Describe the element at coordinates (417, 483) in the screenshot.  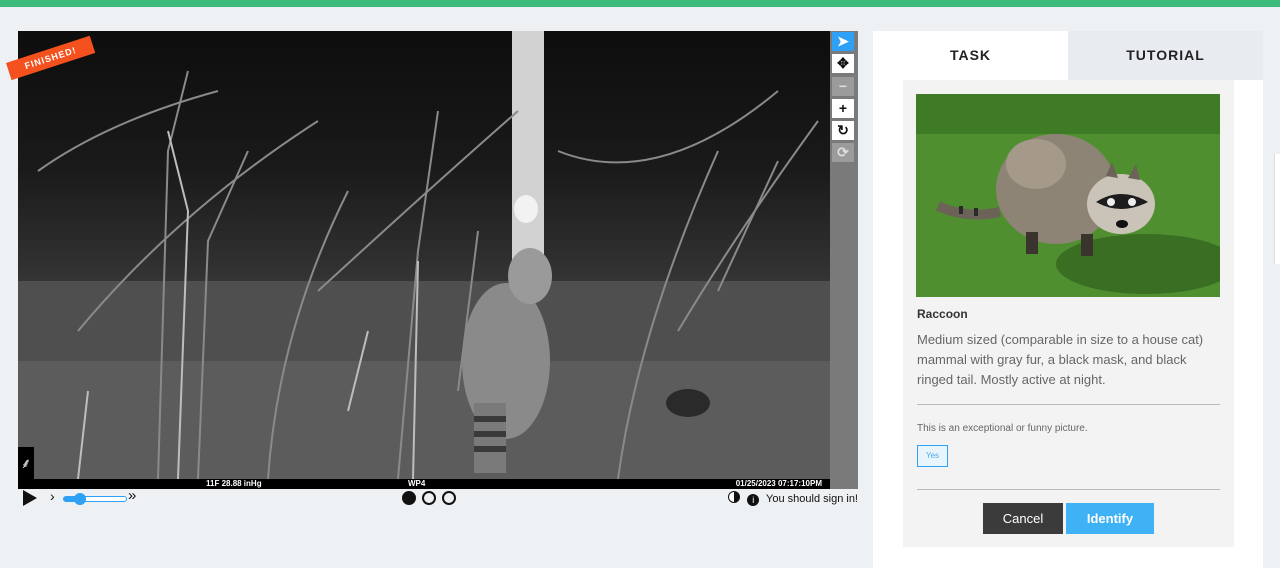
I see `camera-id: WP4` at that location.